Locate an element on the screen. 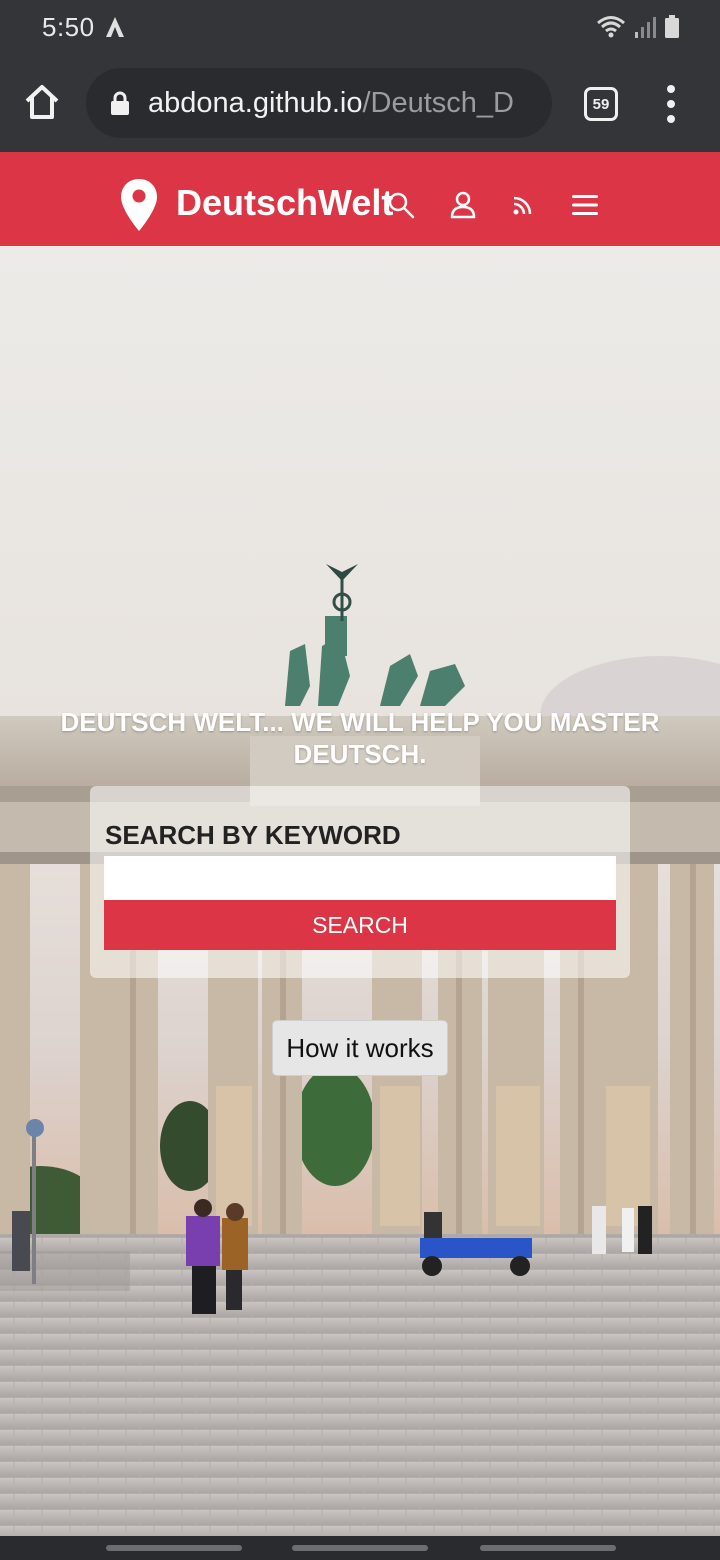 The height and width of the screenshot is (1560, 720). search-button: SEARCH is located at coordinates (360, 925).